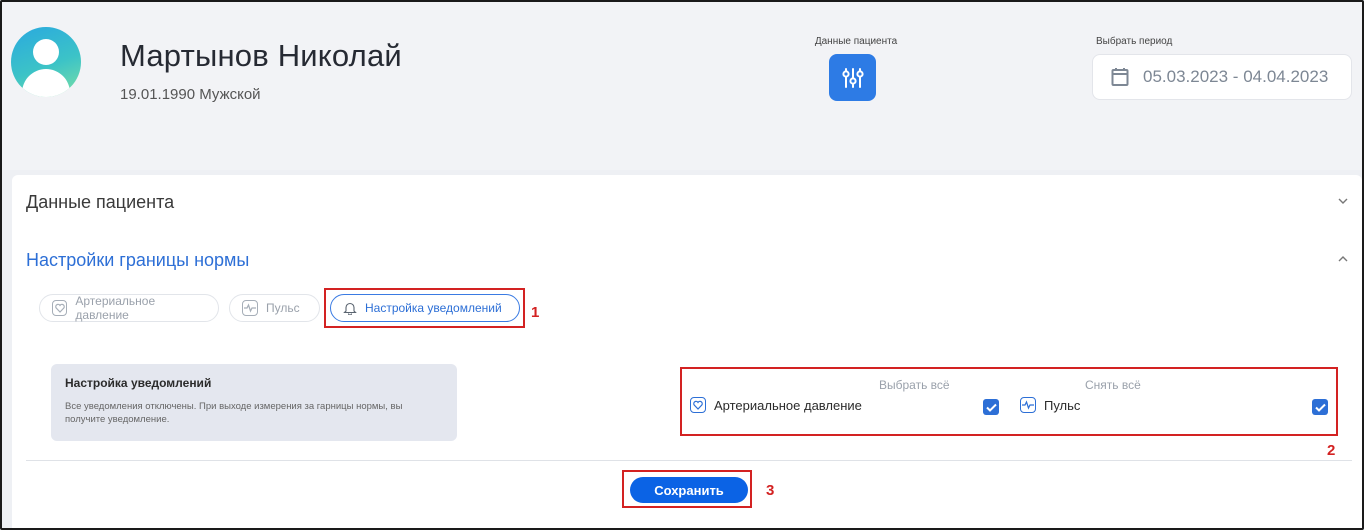 The width and height of the screenshot is (1364, 530). I want to click on patient-data-button, so click(852, 77).